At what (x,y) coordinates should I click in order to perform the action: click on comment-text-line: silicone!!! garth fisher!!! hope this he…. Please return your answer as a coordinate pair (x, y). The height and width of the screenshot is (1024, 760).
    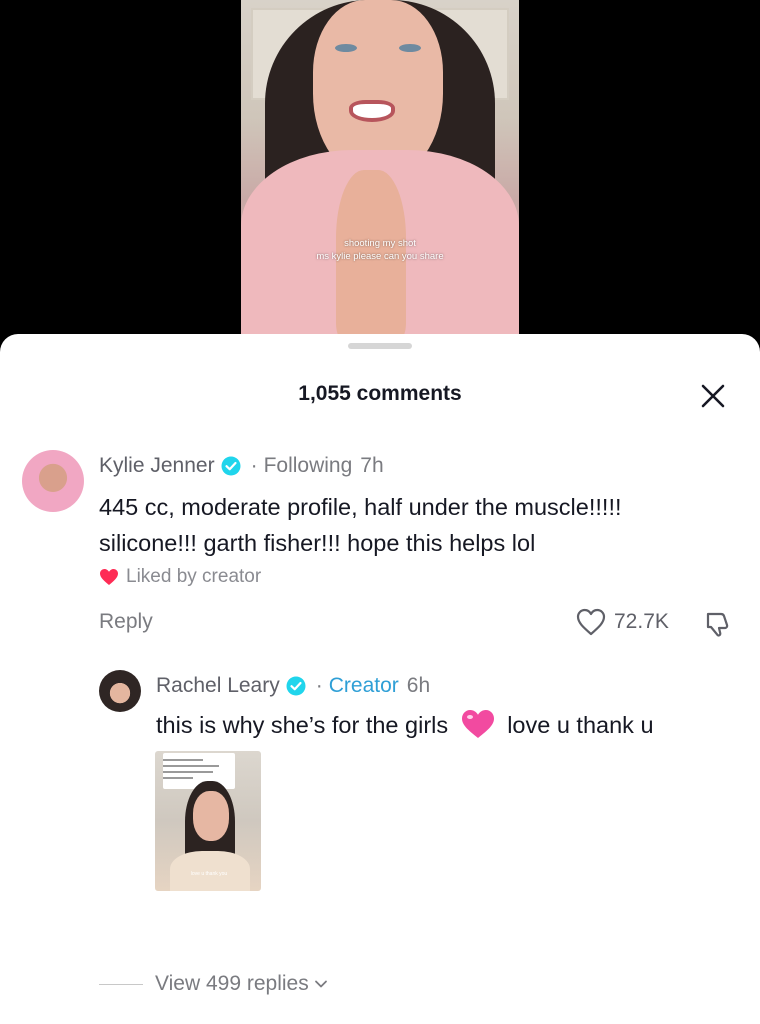
    Looking at the image, I should click on (317, 543).